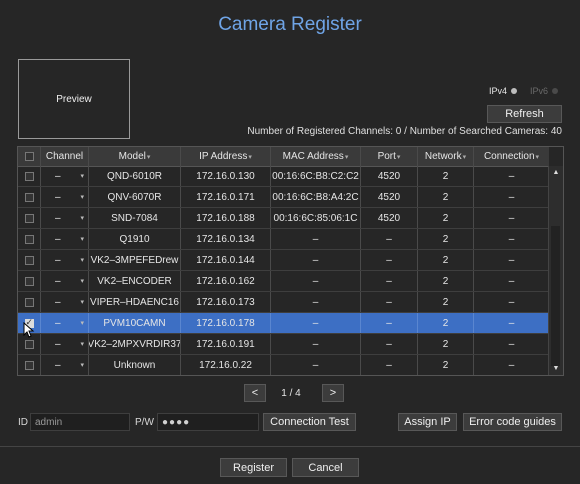  I want to click on table-row: – ▾ VIPER–HDAENC16 172.16.0.173– –2–, so click(283, 302).